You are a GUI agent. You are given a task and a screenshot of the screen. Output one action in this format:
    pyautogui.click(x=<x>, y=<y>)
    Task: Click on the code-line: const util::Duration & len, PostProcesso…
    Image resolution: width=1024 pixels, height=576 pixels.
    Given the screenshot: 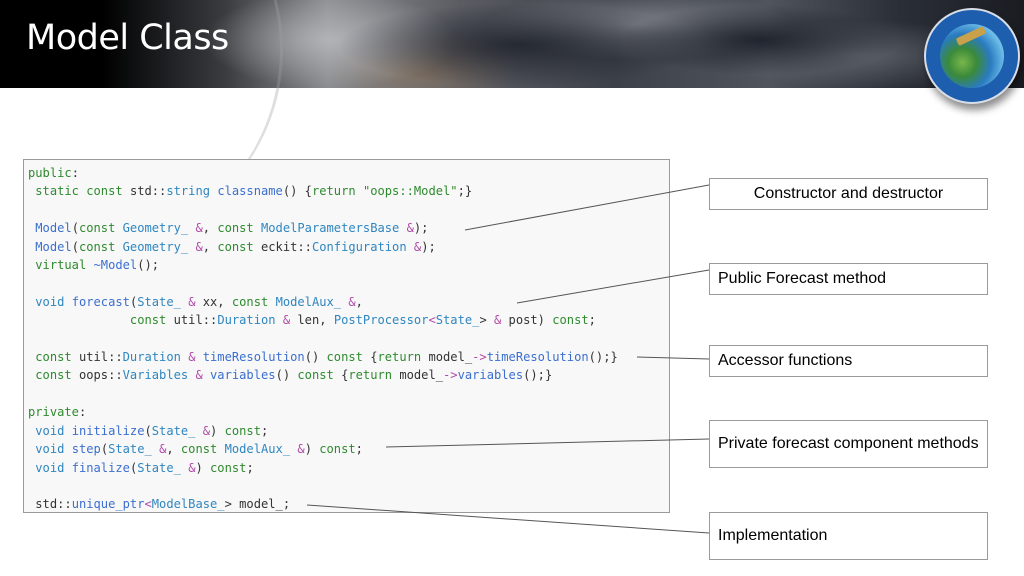 What is the action you would take?
    pyautogui.click(x=323, y=320)
    